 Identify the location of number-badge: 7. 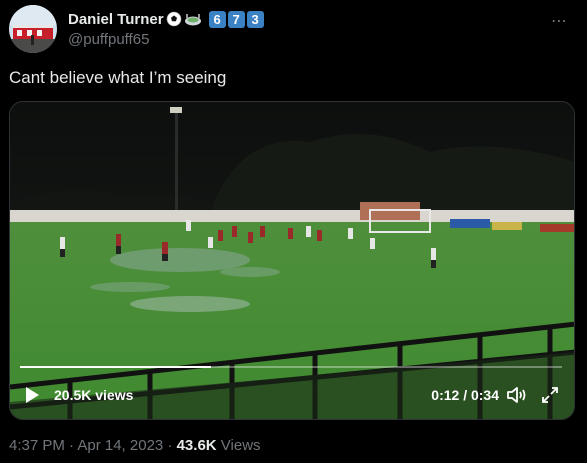
(236, 19).